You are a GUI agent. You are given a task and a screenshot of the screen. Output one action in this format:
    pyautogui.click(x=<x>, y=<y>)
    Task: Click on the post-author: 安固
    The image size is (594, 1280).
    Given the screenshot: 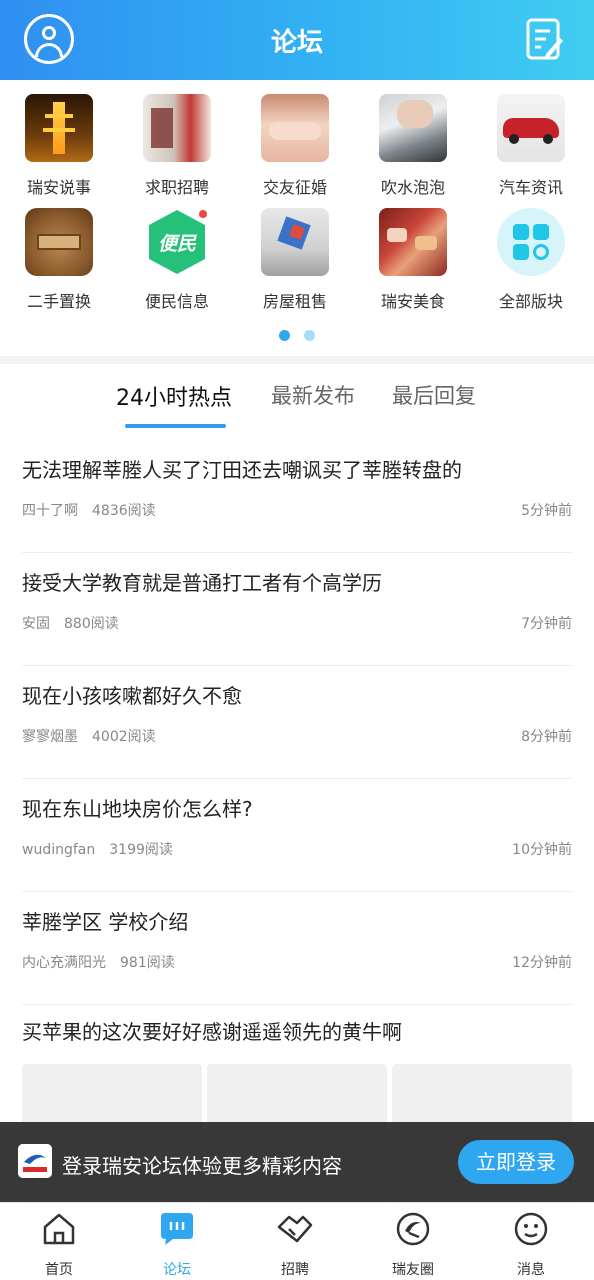 What is the action you would take?
    pyautogui.click(x=36, y=624)
    